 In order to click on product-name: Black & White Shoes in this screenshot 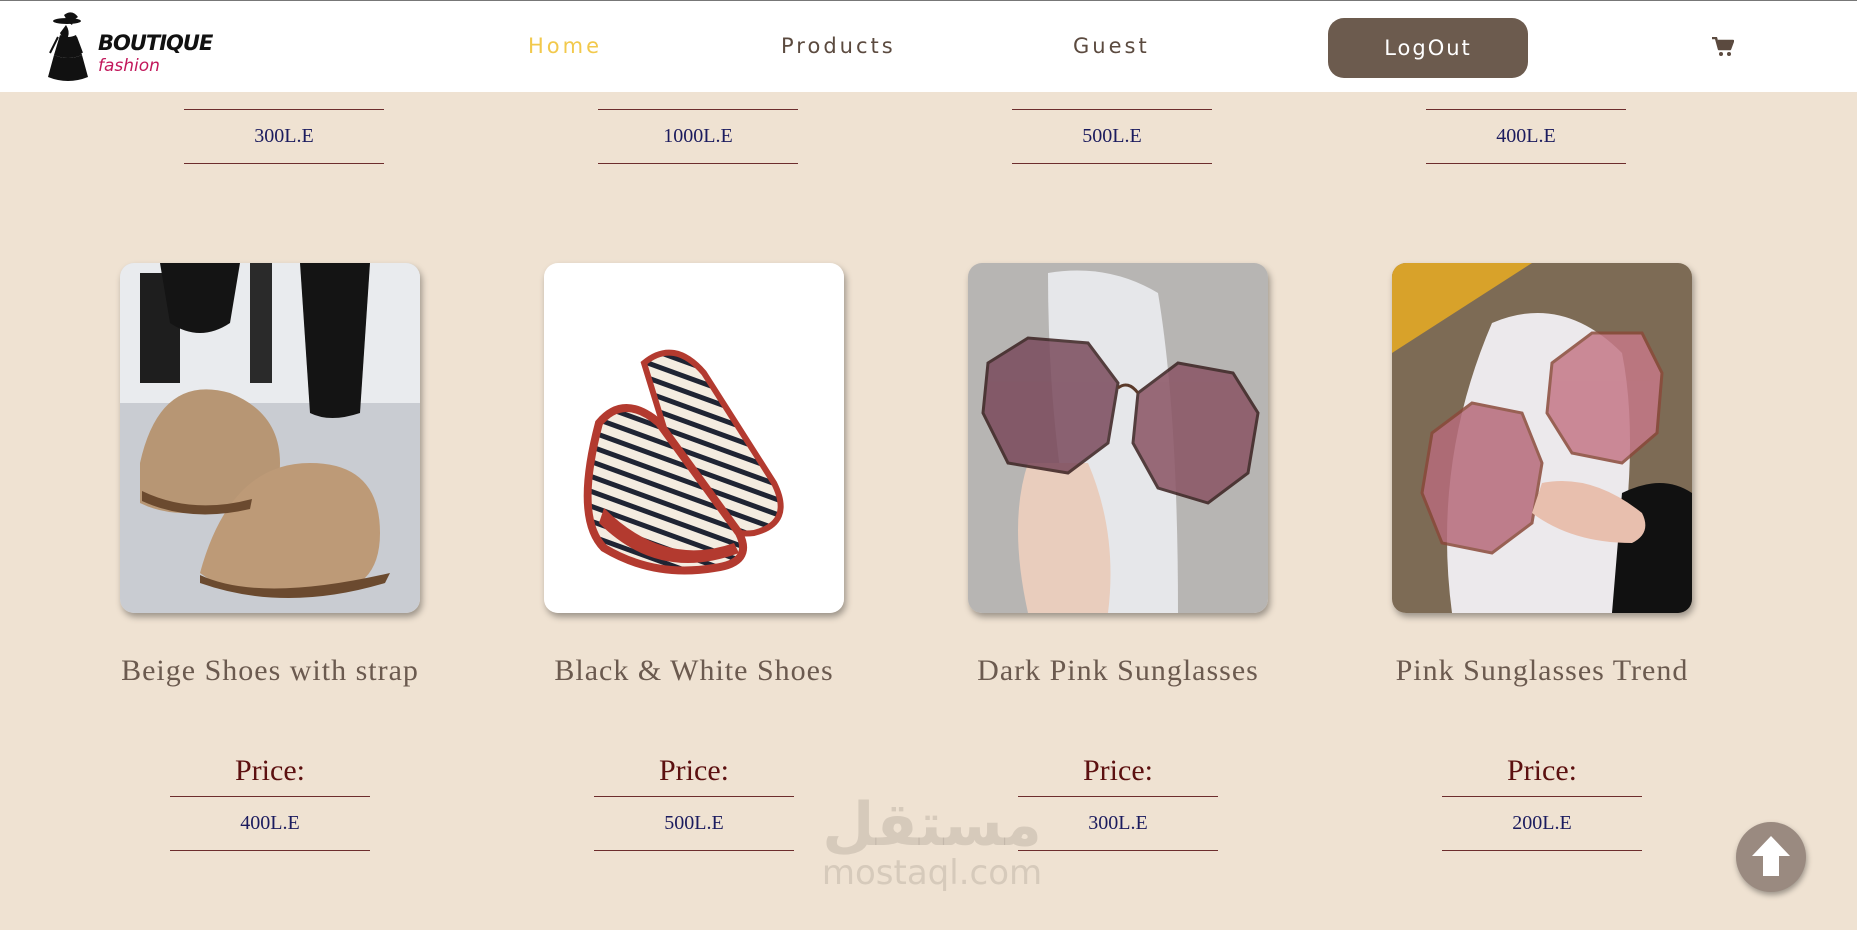, I will do `click(694, 670)`.